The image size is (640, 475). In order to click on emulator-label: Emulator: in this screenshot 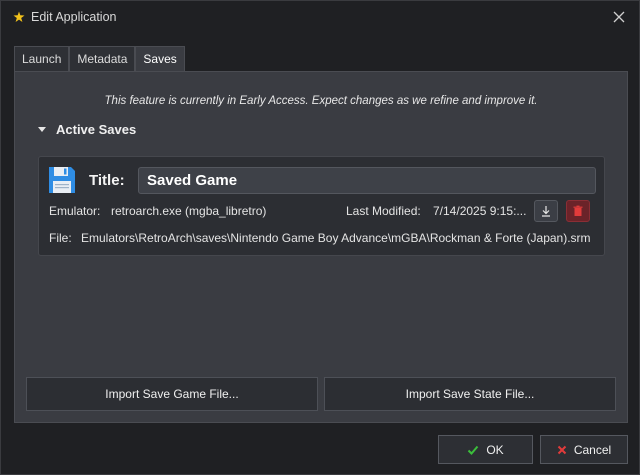, I will do `click(75, 211)`.